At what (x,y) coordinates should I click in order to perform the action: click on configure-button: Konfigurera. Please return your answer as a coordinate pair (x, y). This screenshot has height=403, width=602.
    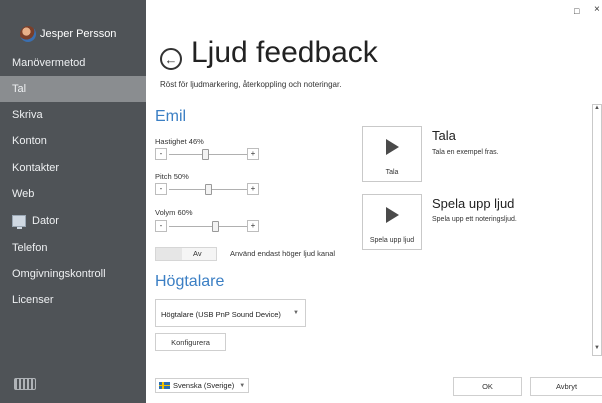
    Looking at the image, I should click on (190, 342).